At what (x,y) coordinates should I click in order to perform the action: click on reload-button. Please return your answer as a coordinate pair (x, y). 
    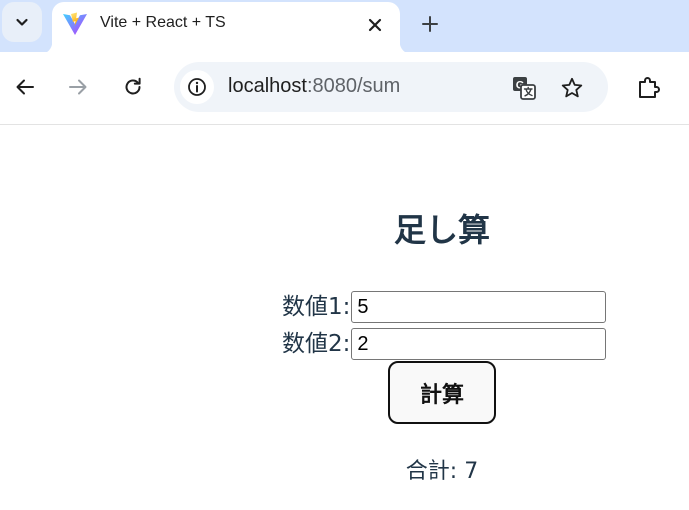
    Looking at the image, I should click on (133, 87).